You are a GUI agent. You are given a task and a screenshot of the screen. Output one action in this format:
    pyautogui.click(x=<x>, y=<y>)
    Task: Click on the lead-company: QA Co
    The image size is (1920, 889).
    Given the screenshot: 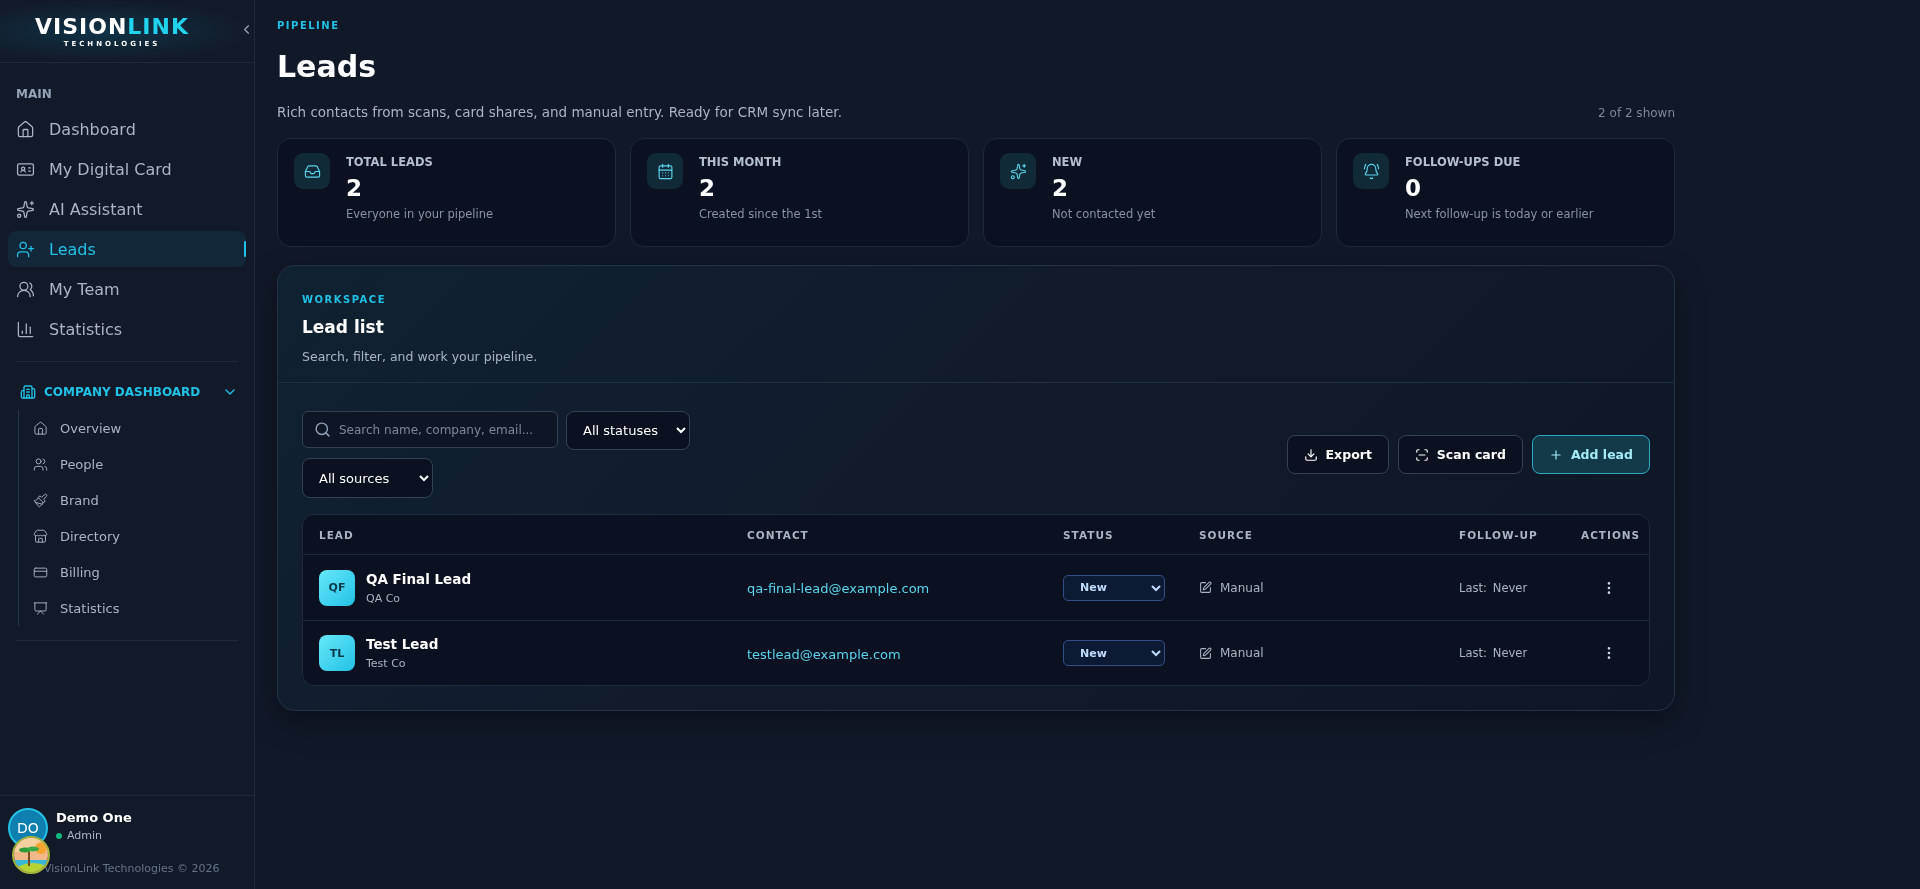 What is the action you would take?
    pyautogui.click(x=384, y=598)
    